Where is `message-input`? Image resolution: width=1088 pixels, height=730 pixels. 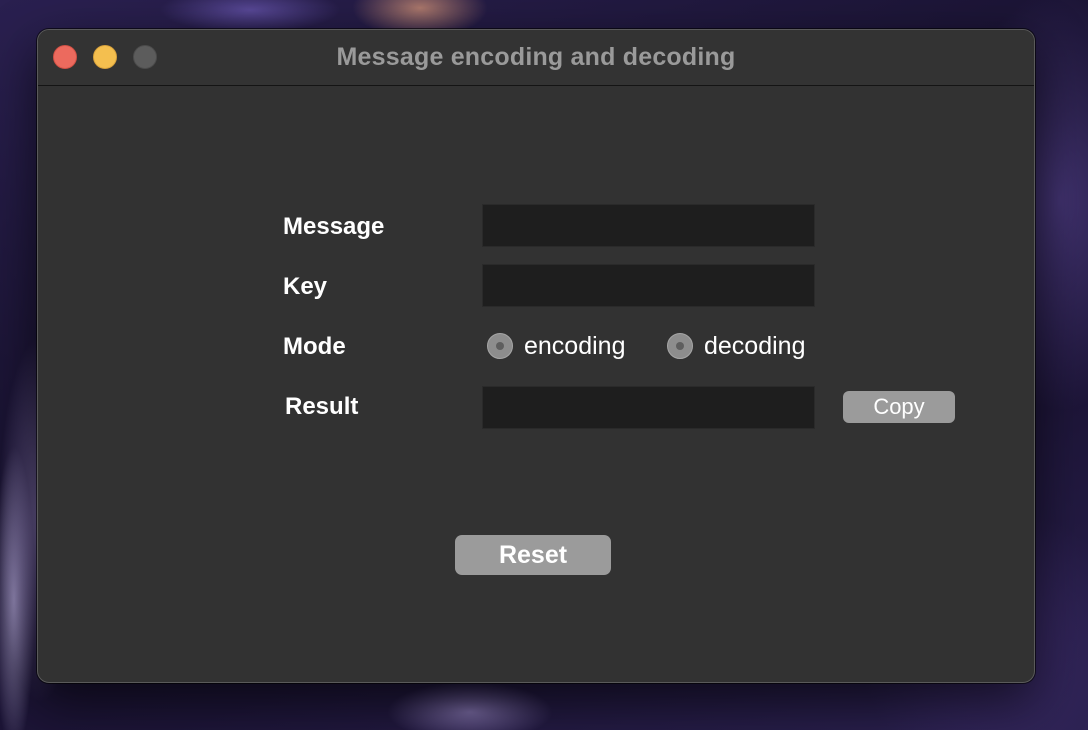
message-input is located at coordinates (648, 225).